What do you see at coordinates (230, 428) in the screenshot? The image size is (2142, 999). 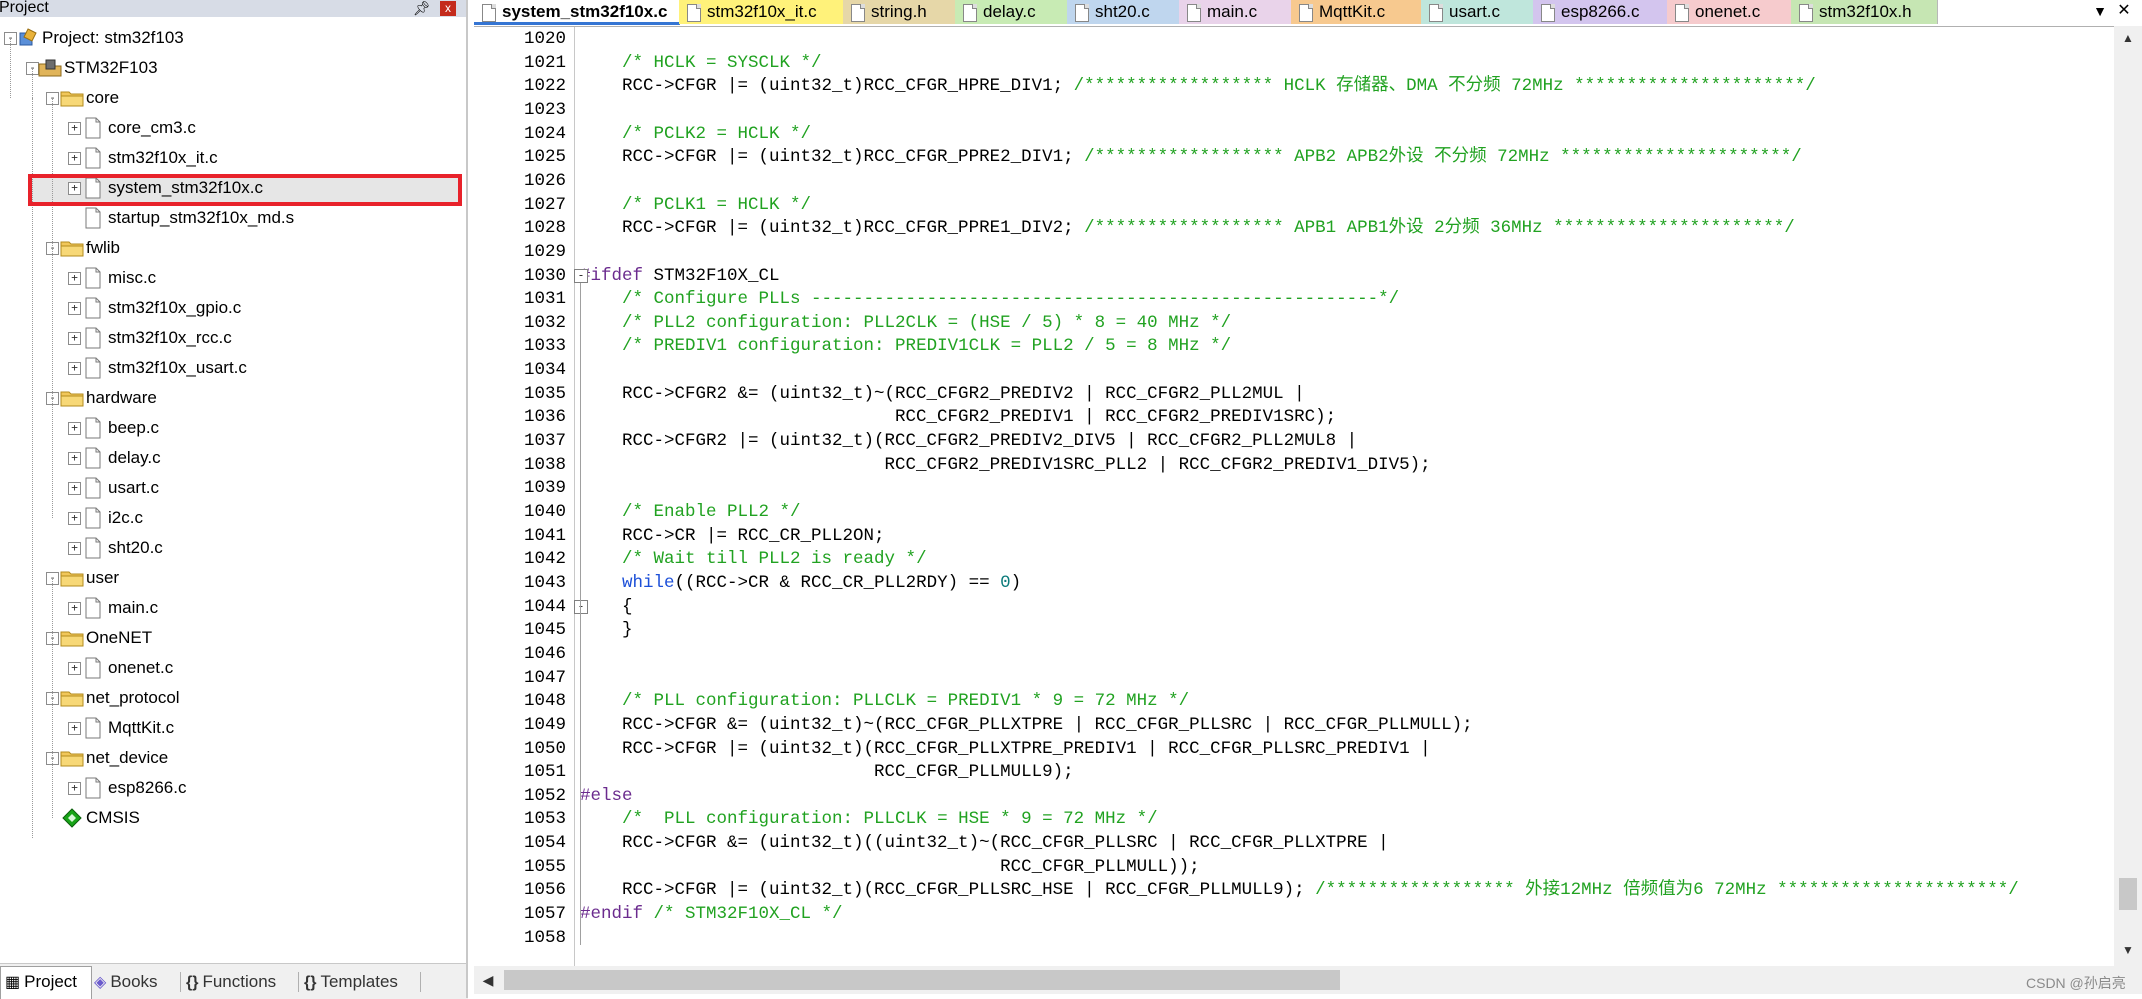 I see `tree-item-f-beep: + beep.c` at bounding box center [230, 428].